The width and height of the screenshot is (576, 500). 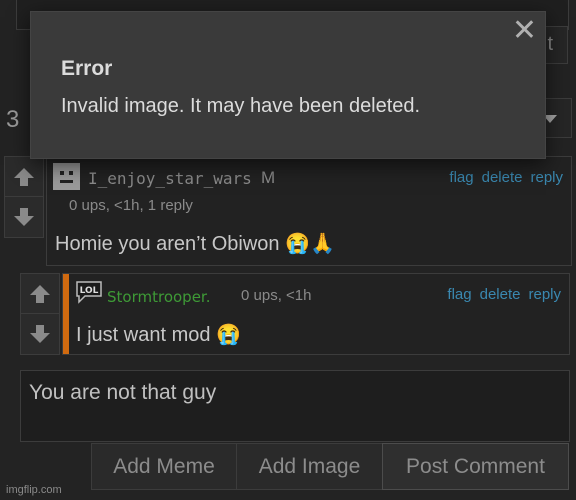 What do you see at coordinates (66, 176) in the screenshot?
I see `avatar` at bounding box center [66, 176].